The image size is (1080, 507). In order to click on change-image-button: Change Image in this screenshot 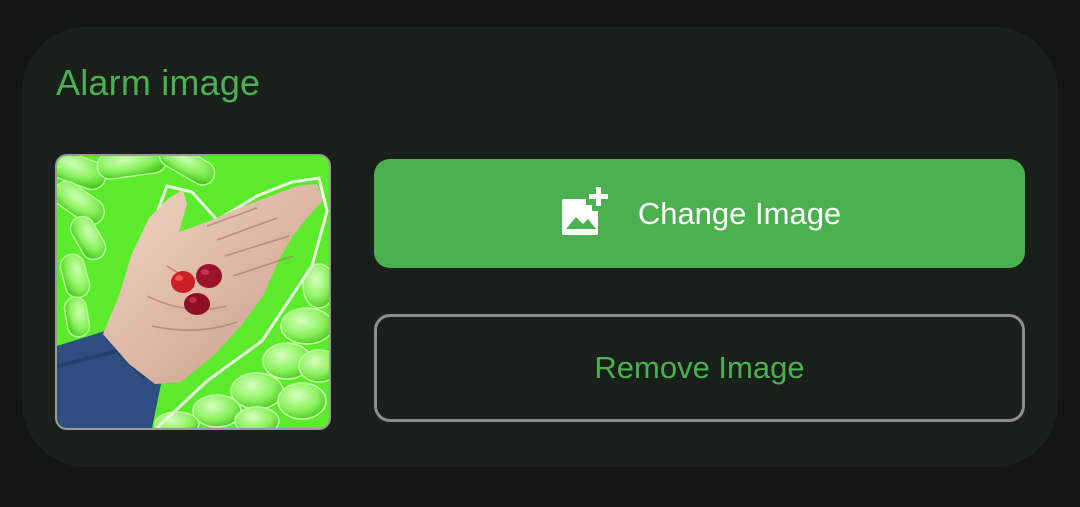, I will do `click(699, 213)`.